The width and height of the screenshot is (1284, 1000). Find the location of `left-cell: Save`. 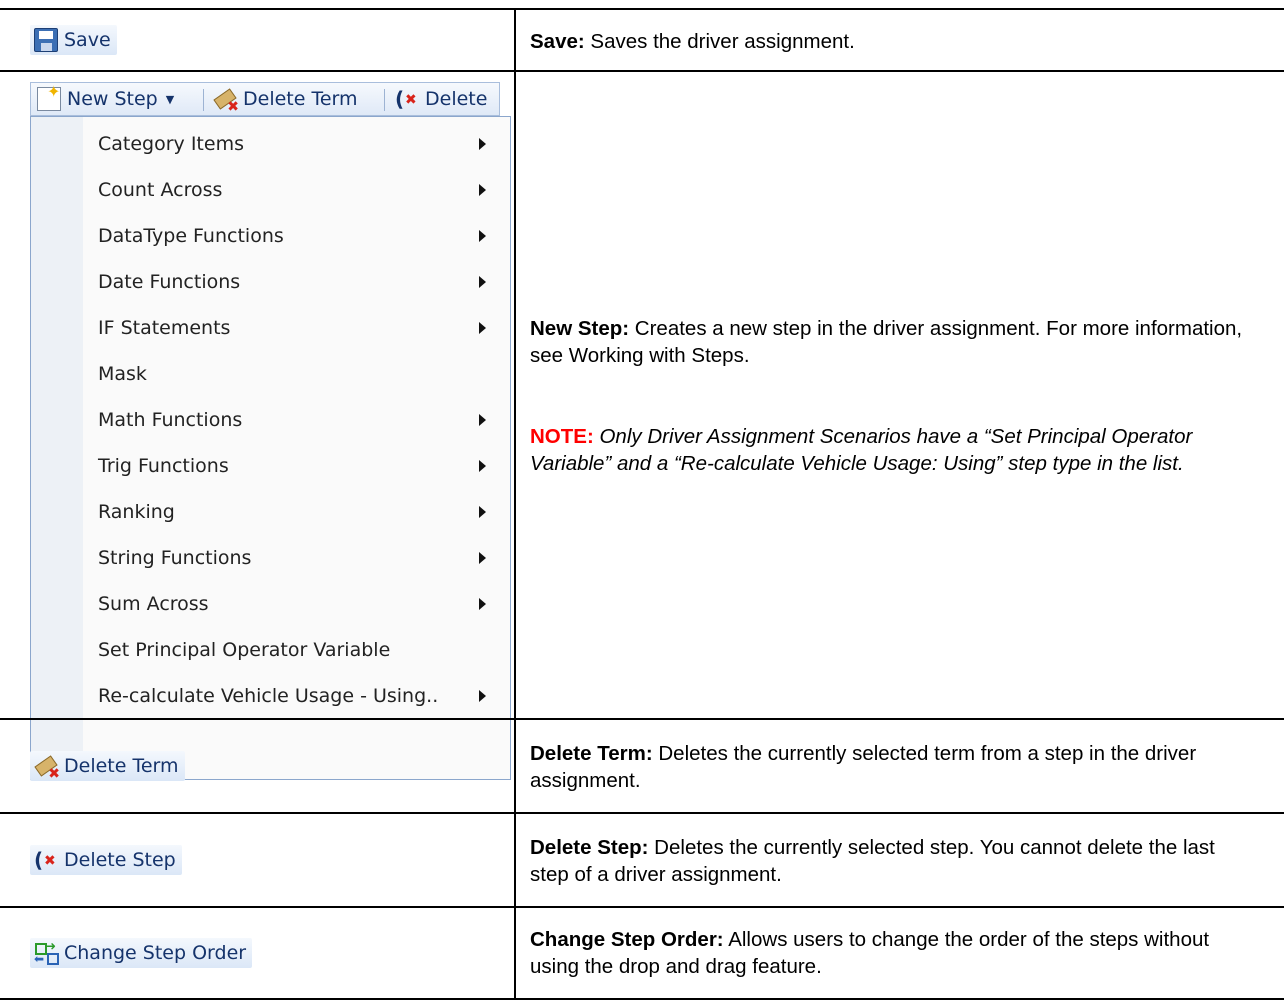

left-cell: Save is located at coordinates (257, 41).